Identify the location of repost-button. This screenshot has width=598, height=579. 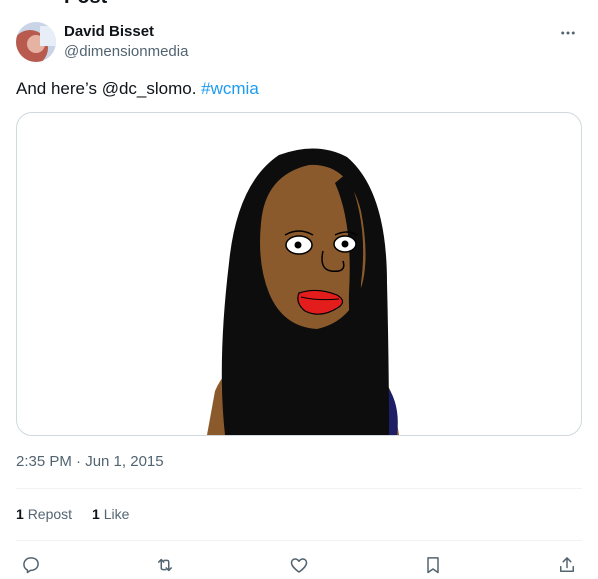
(165, 565).